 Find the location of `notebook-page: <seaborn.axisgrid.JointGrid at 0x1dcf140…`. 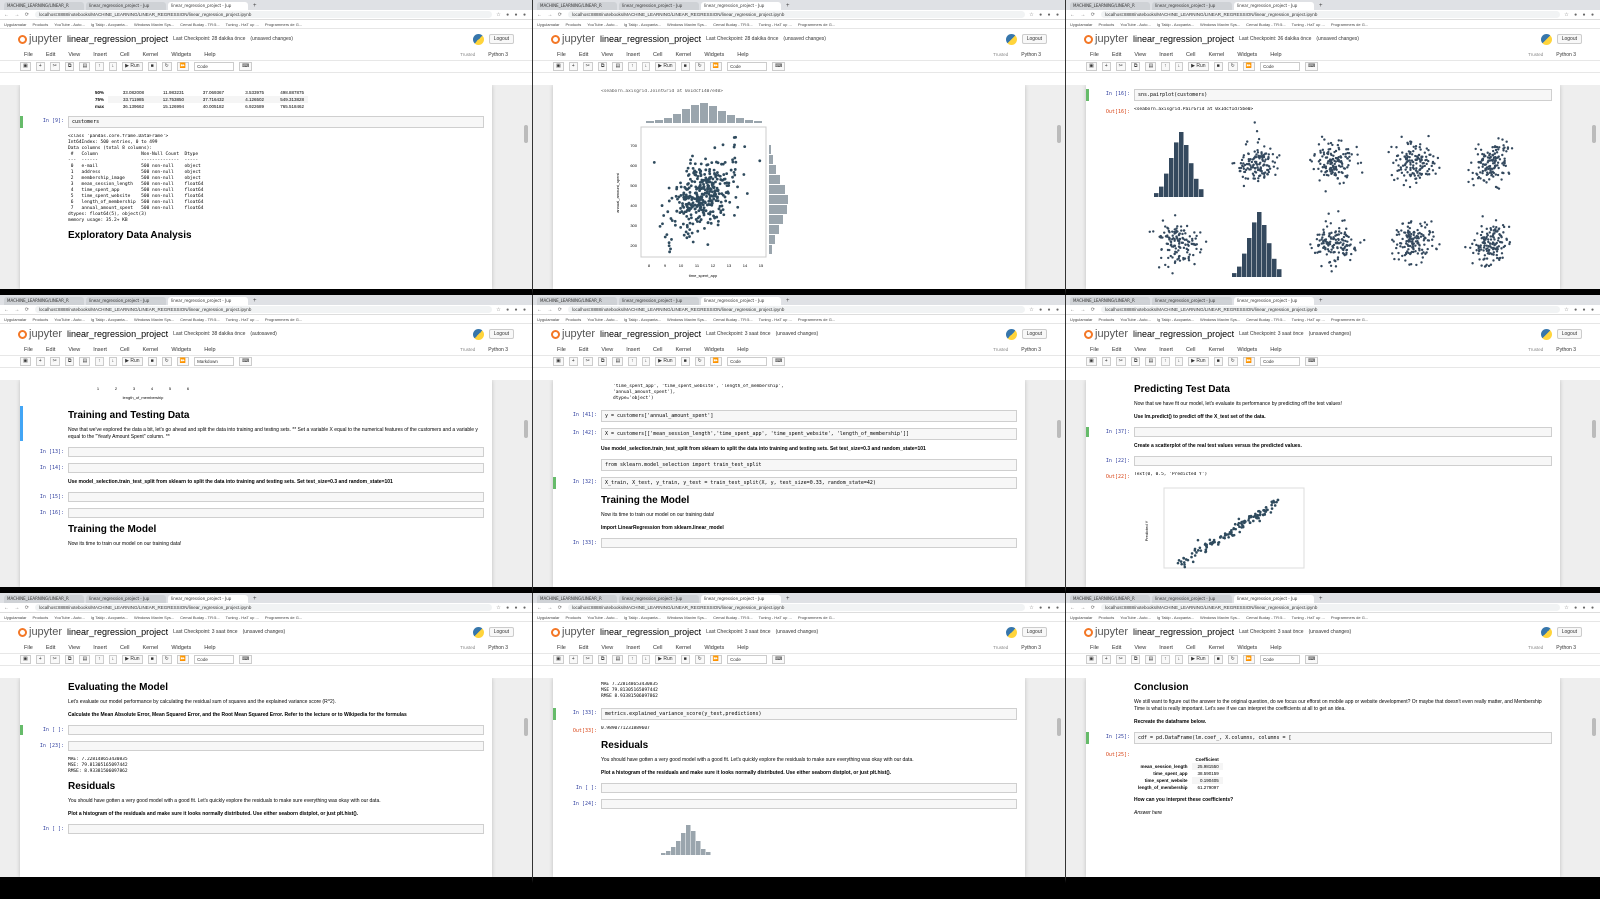

notebook-page: <seaborn.axisgrid.JointGrid at 0x1dcf140… is located at coordinates (789, 187).